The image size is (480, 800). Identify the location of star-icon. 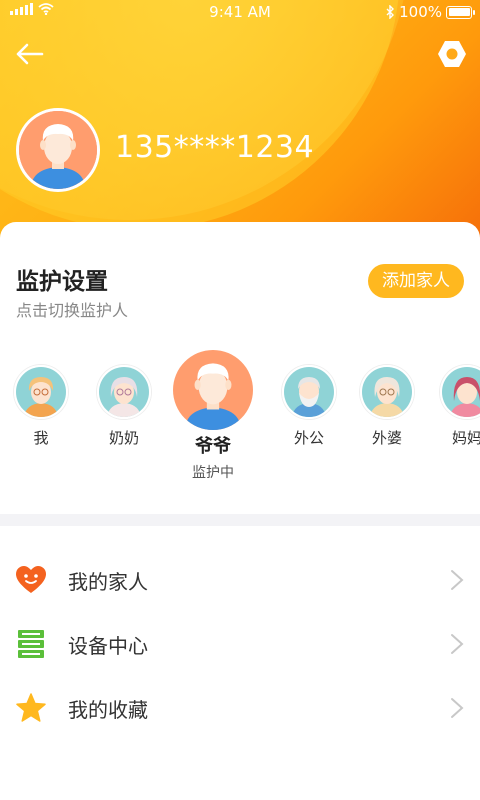
(31, 708).